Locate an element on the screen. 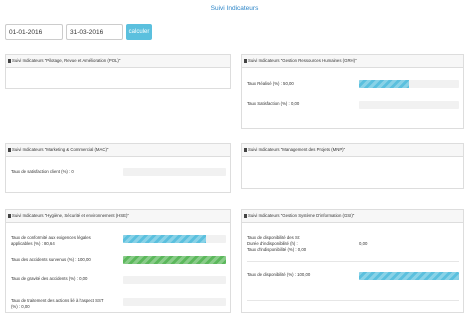  gsi-availability-bar is located at coordinates (409, 276).